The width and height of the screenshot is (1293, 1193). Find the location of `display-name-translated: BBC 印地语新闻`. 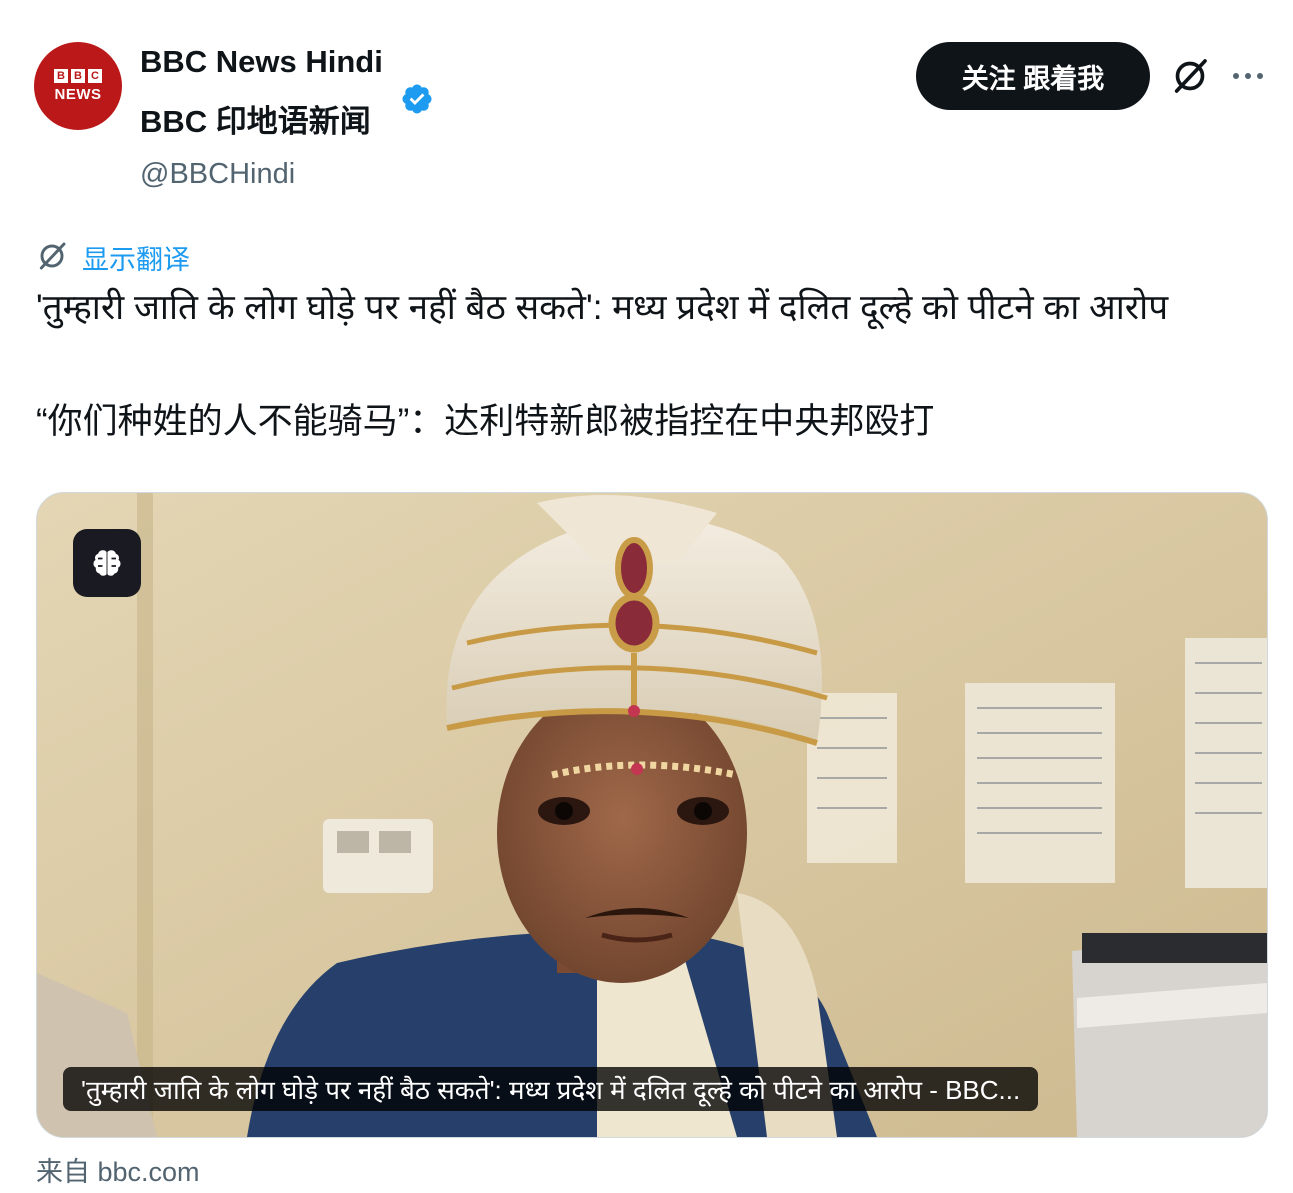

display-name-translated: BBC 印地语新闻 is located at coordinates (255, 121).